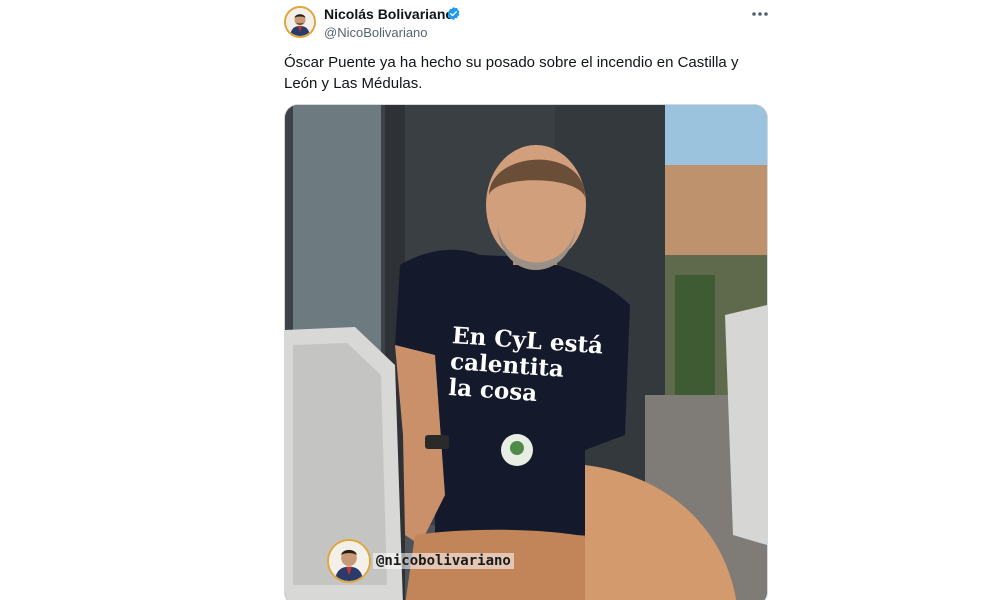 The width and height of the screenshot is (1000, 600). I want to click on profile-avatar-icon, so click(300, 22).